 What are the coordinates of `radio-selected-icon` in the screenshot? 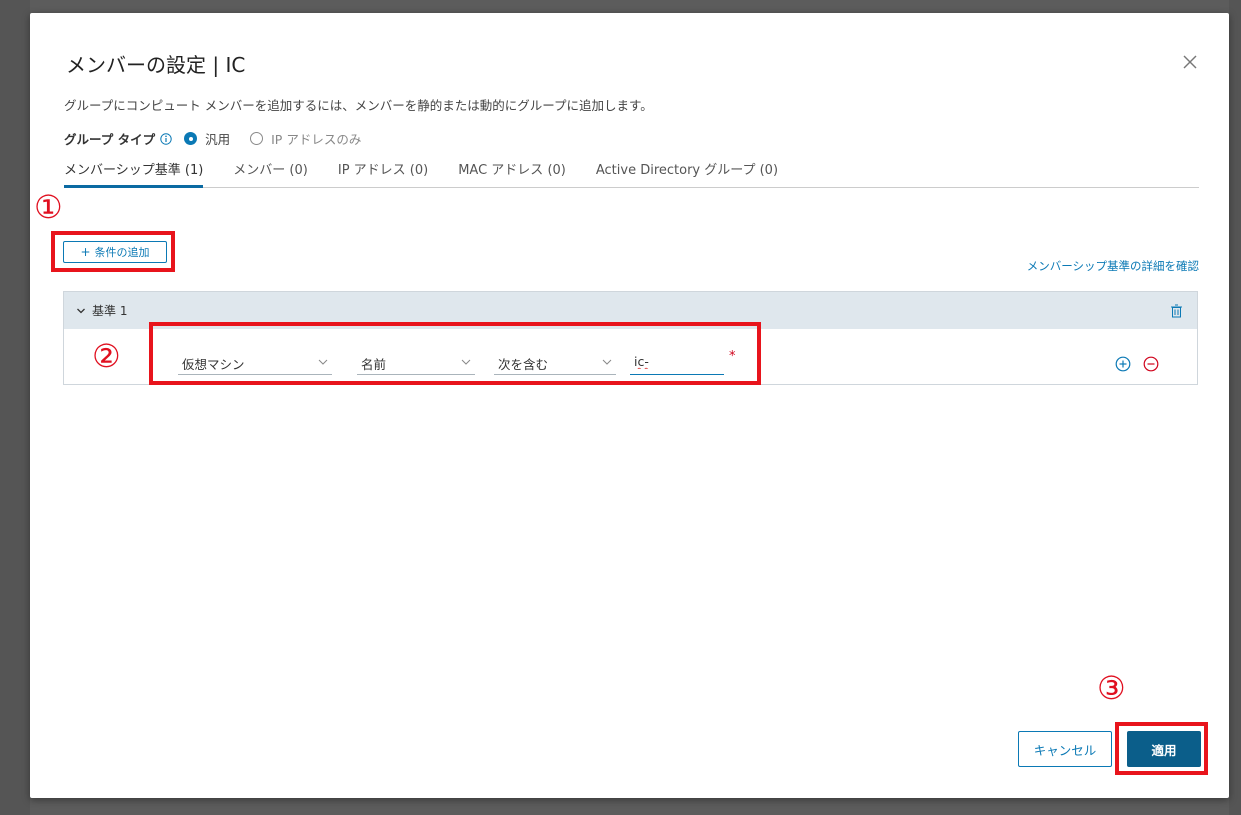 It's located at (191, 138).